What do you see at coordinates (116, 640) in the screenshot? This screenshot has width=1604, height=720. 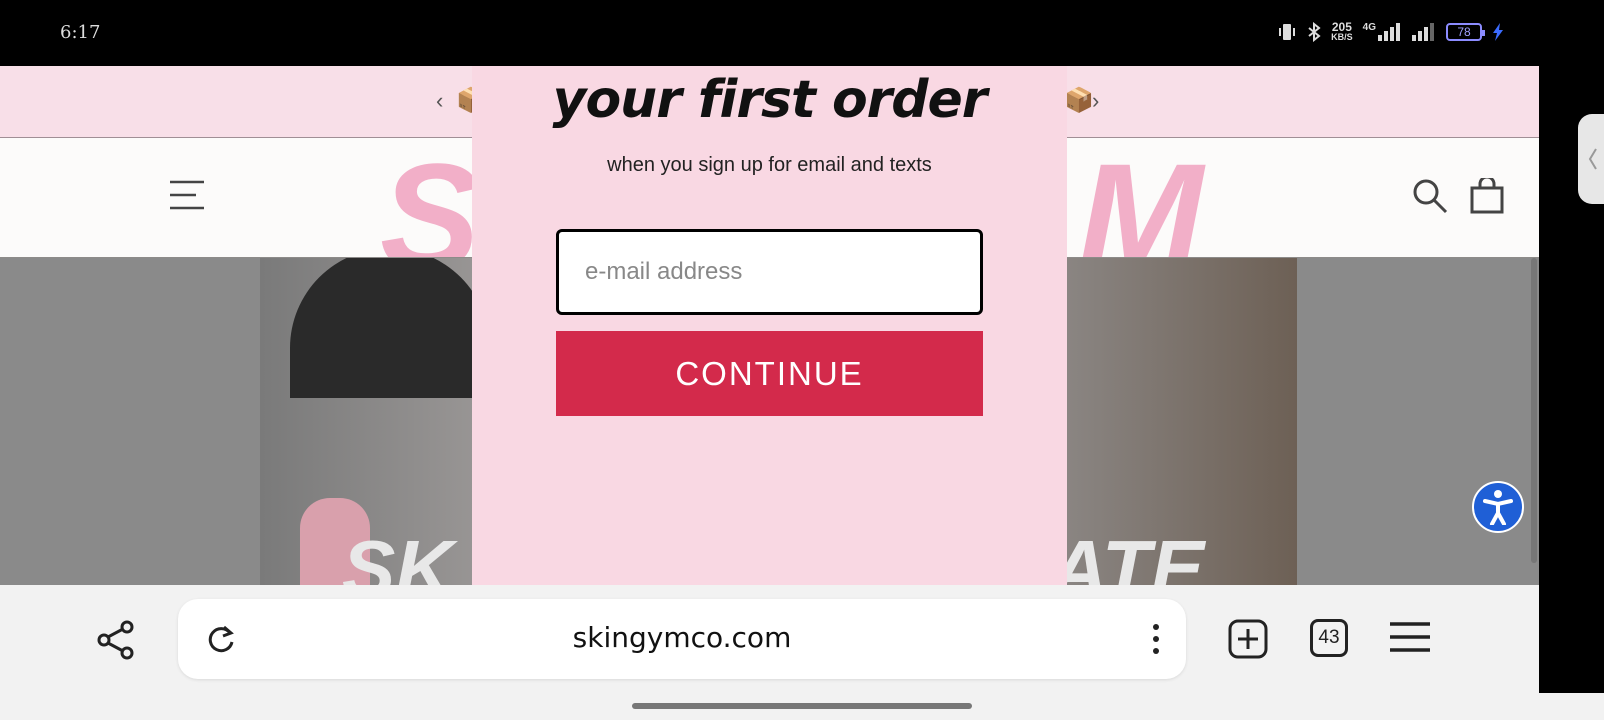 I see `share-icon` at bounding box center [116, 640].